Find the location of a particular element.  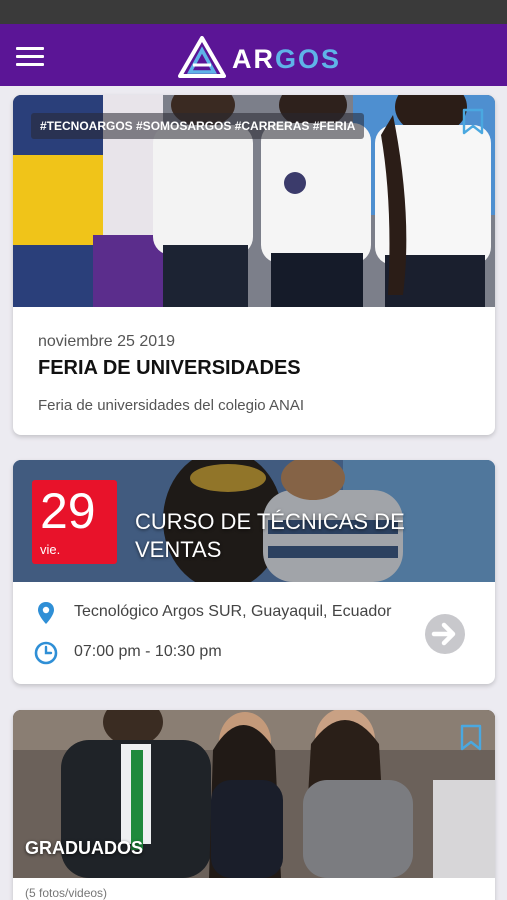

argos-logo: ARGOS is located at coordinates (259, 57).